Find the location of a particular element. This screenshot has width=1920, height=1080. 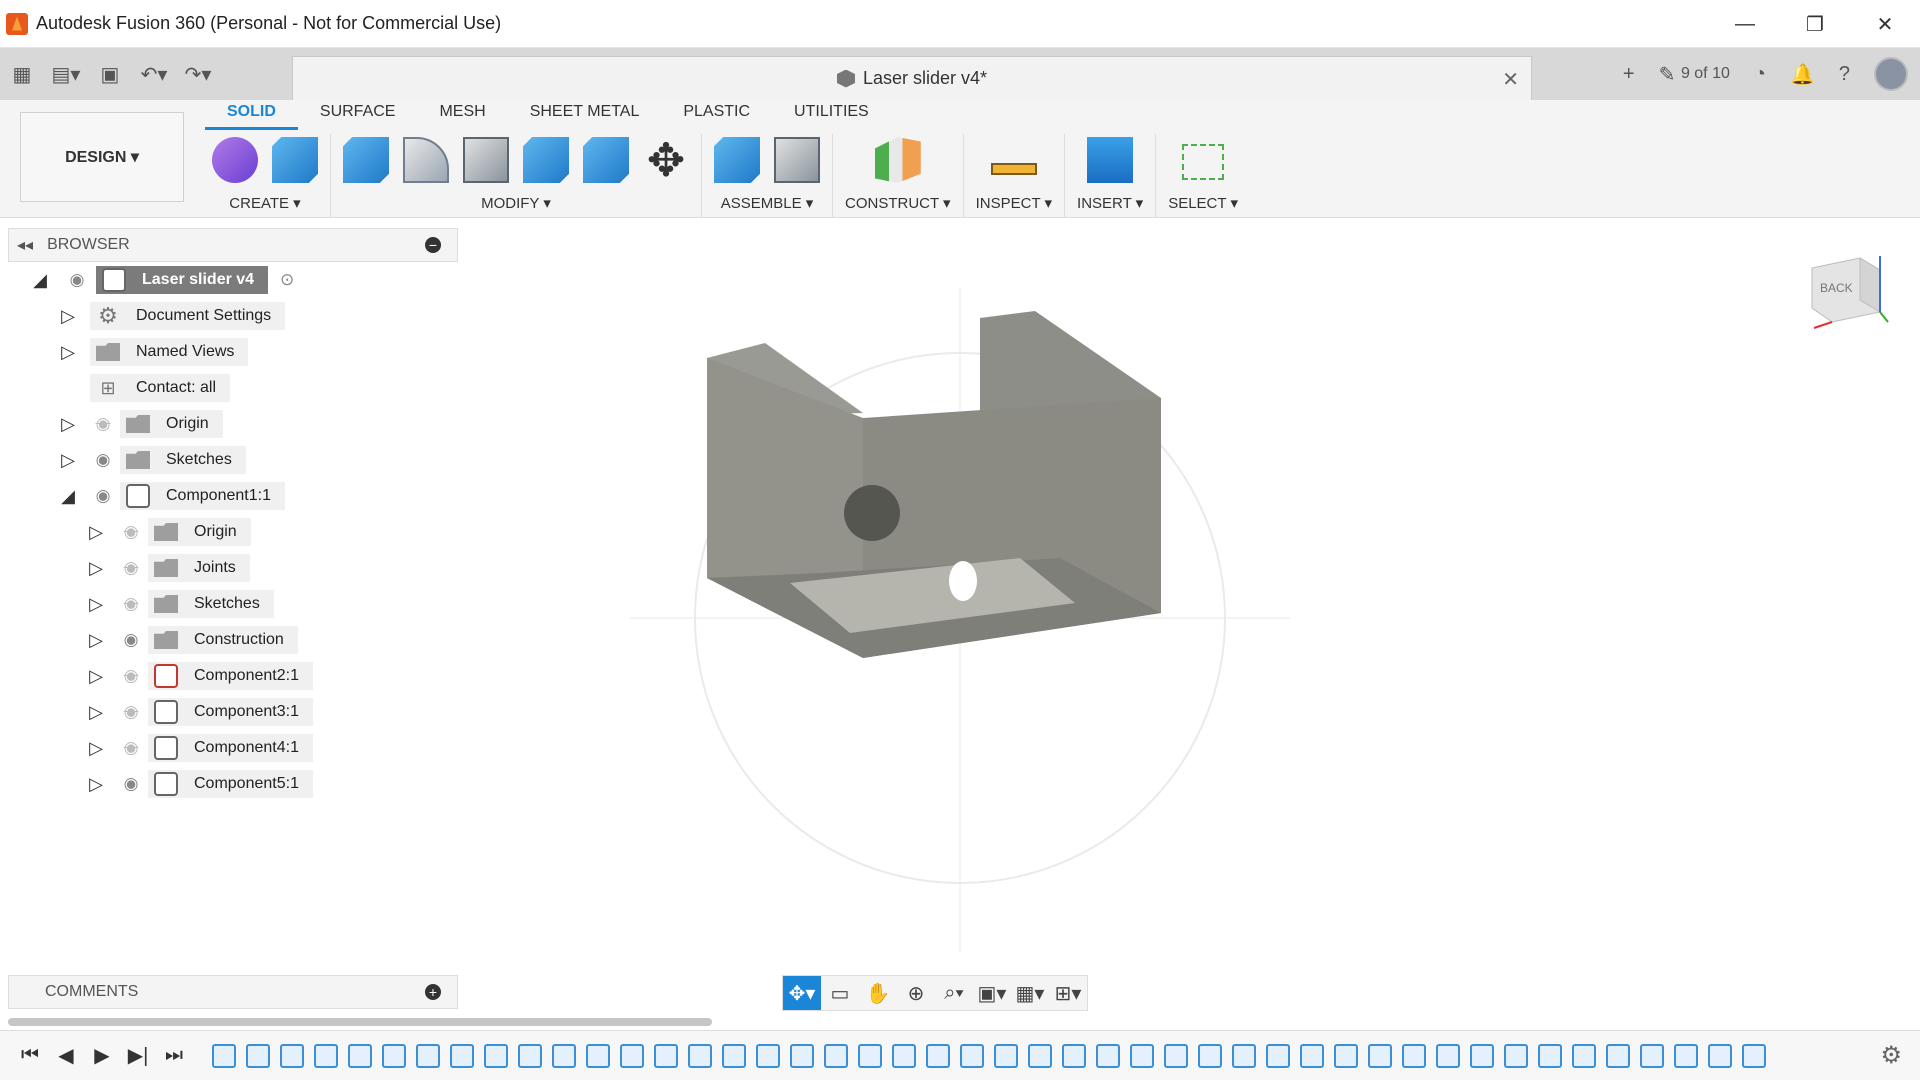

step-forward-icon: ▶| is located at coordinates (138, 1056).